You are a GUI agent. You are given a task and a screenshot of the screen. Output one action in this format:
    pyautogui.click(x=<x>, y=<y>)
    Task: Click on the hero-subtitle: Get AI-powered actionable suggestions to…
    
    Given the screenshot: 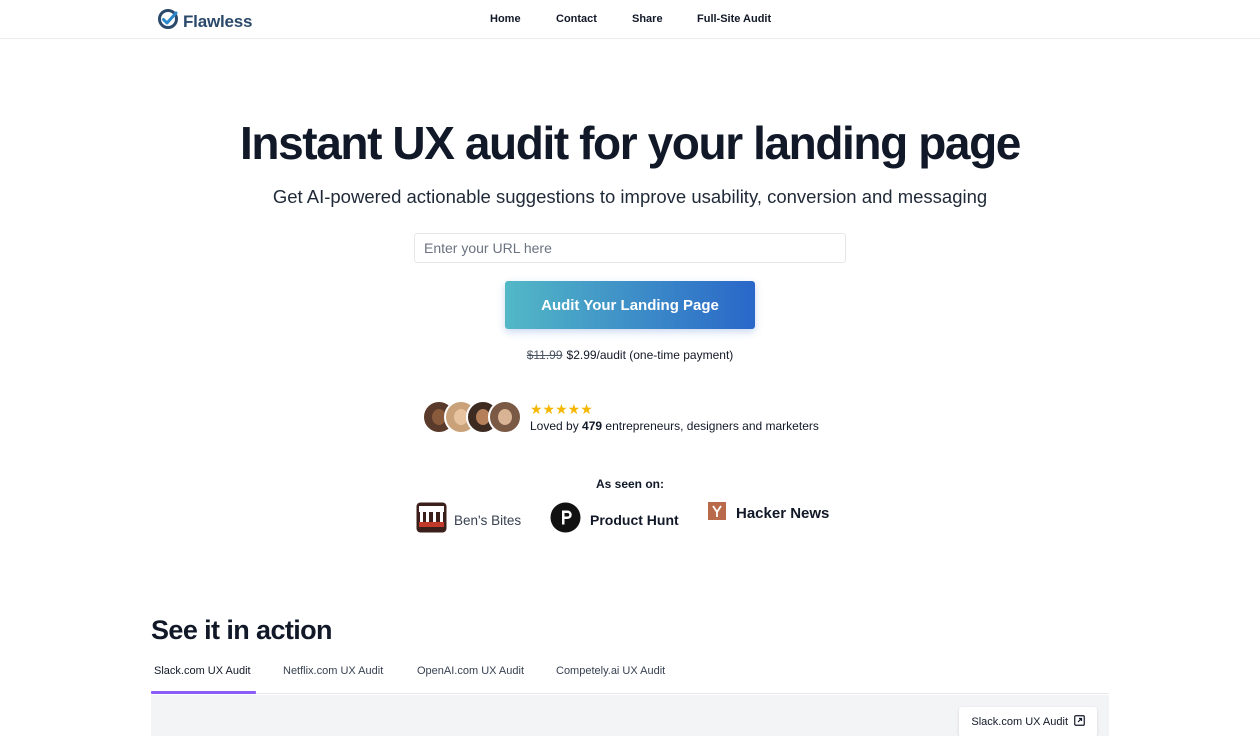 What is the action you would take?
    pyautogui.click(x=630, y=196)
    